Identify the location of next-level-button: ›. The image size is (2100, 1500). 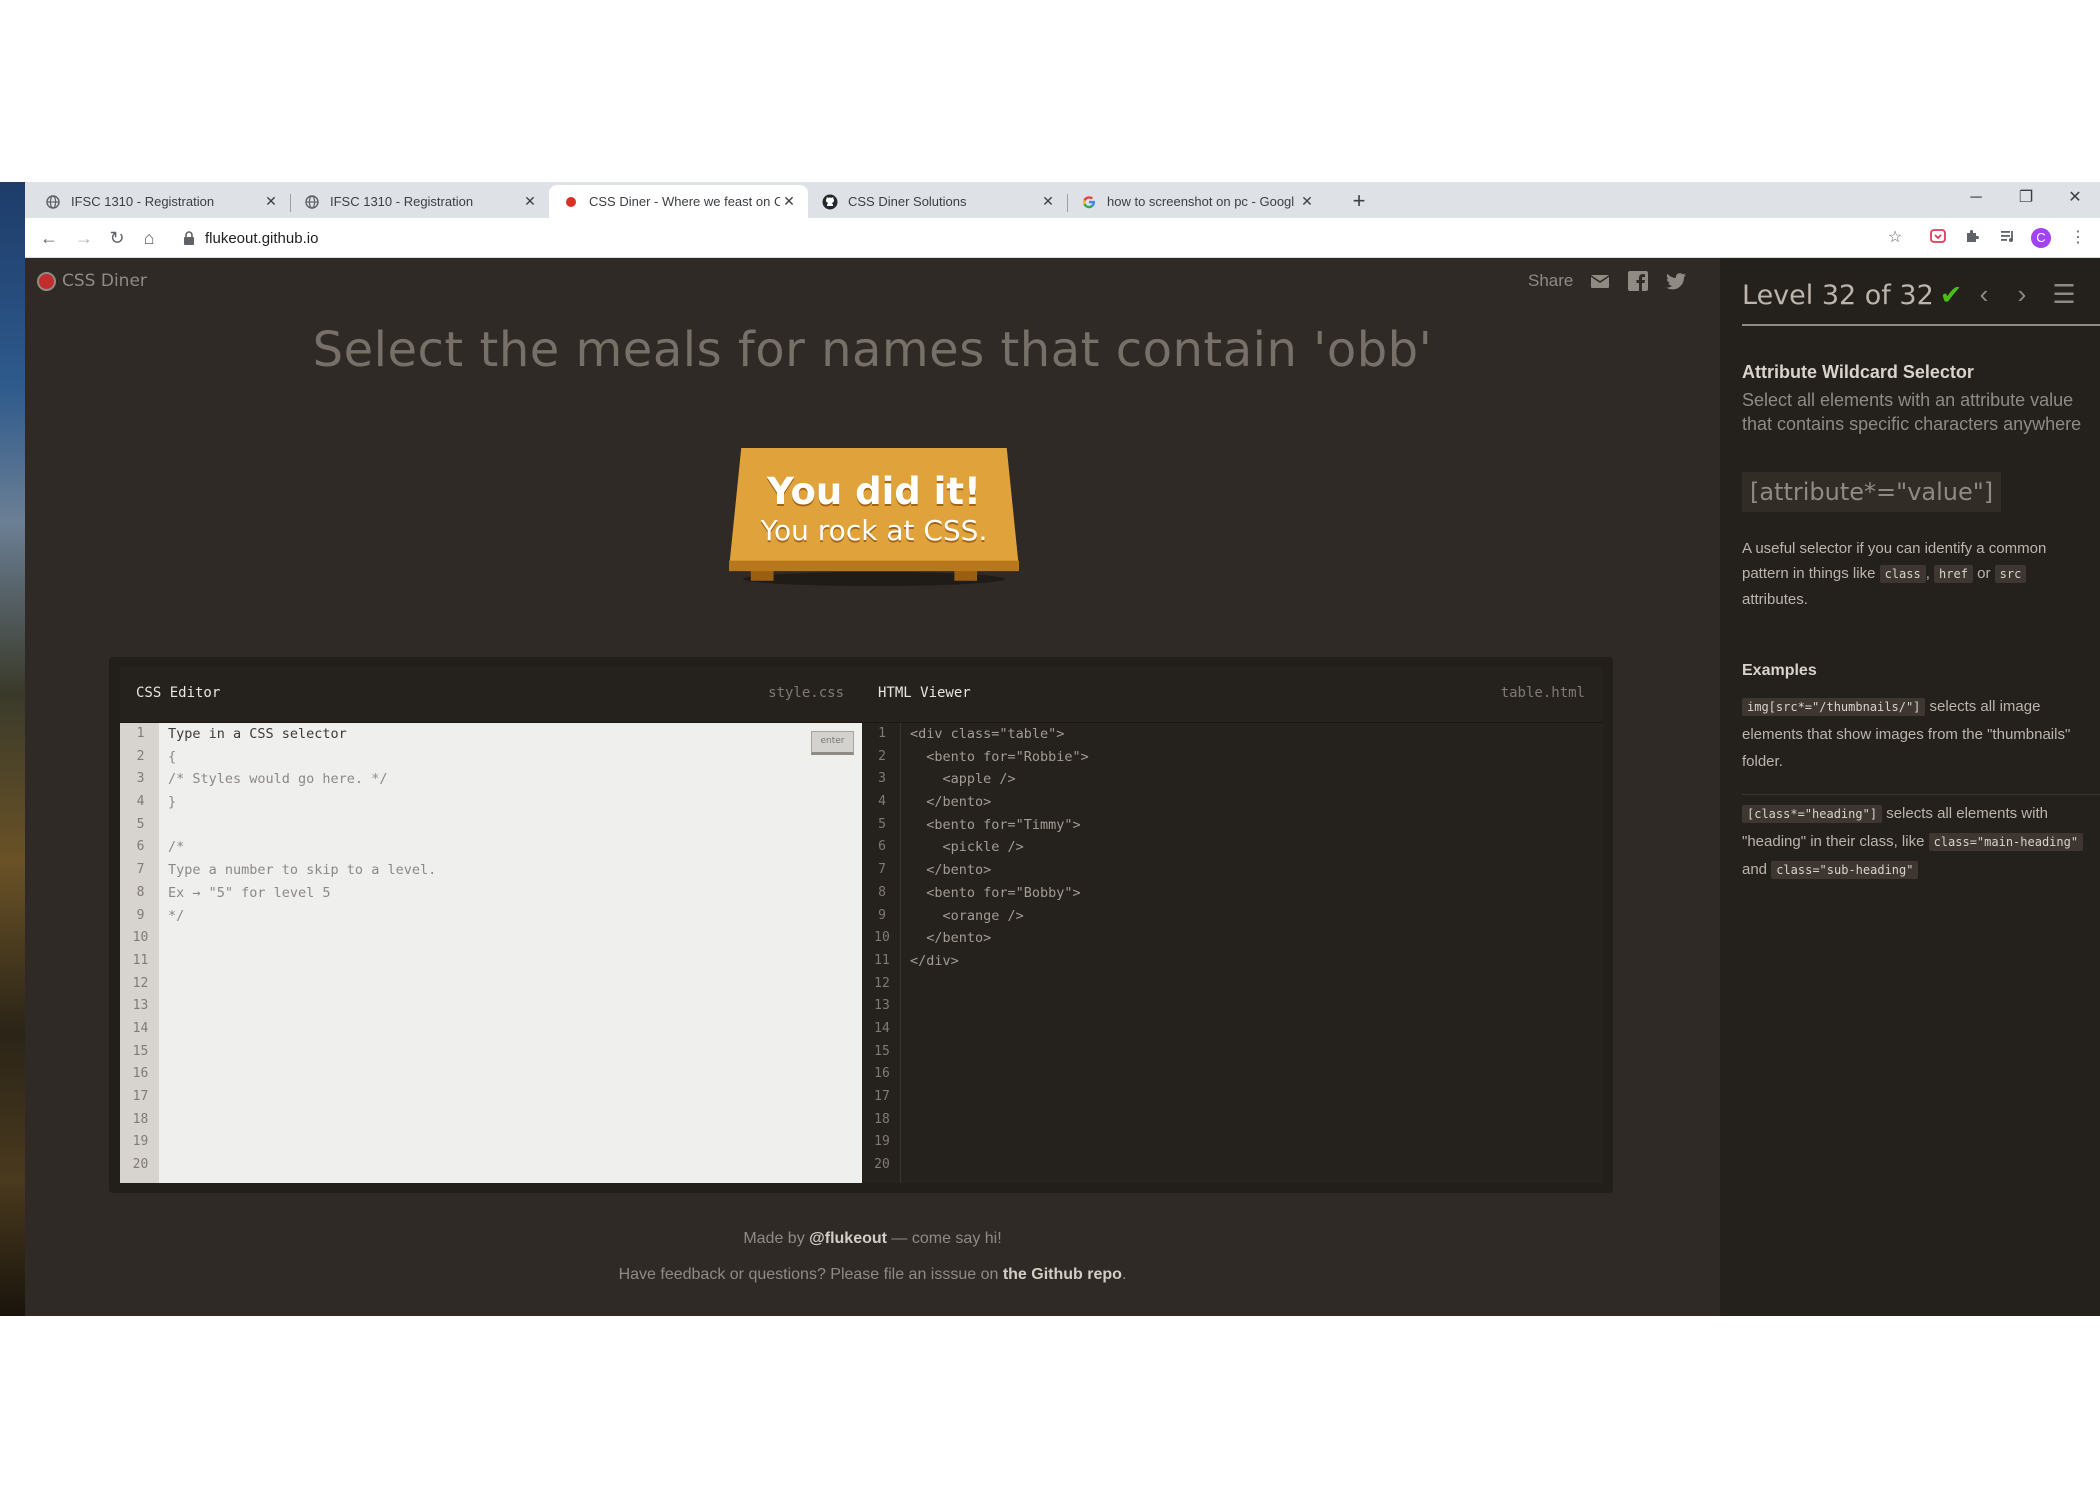
(2022, 294).